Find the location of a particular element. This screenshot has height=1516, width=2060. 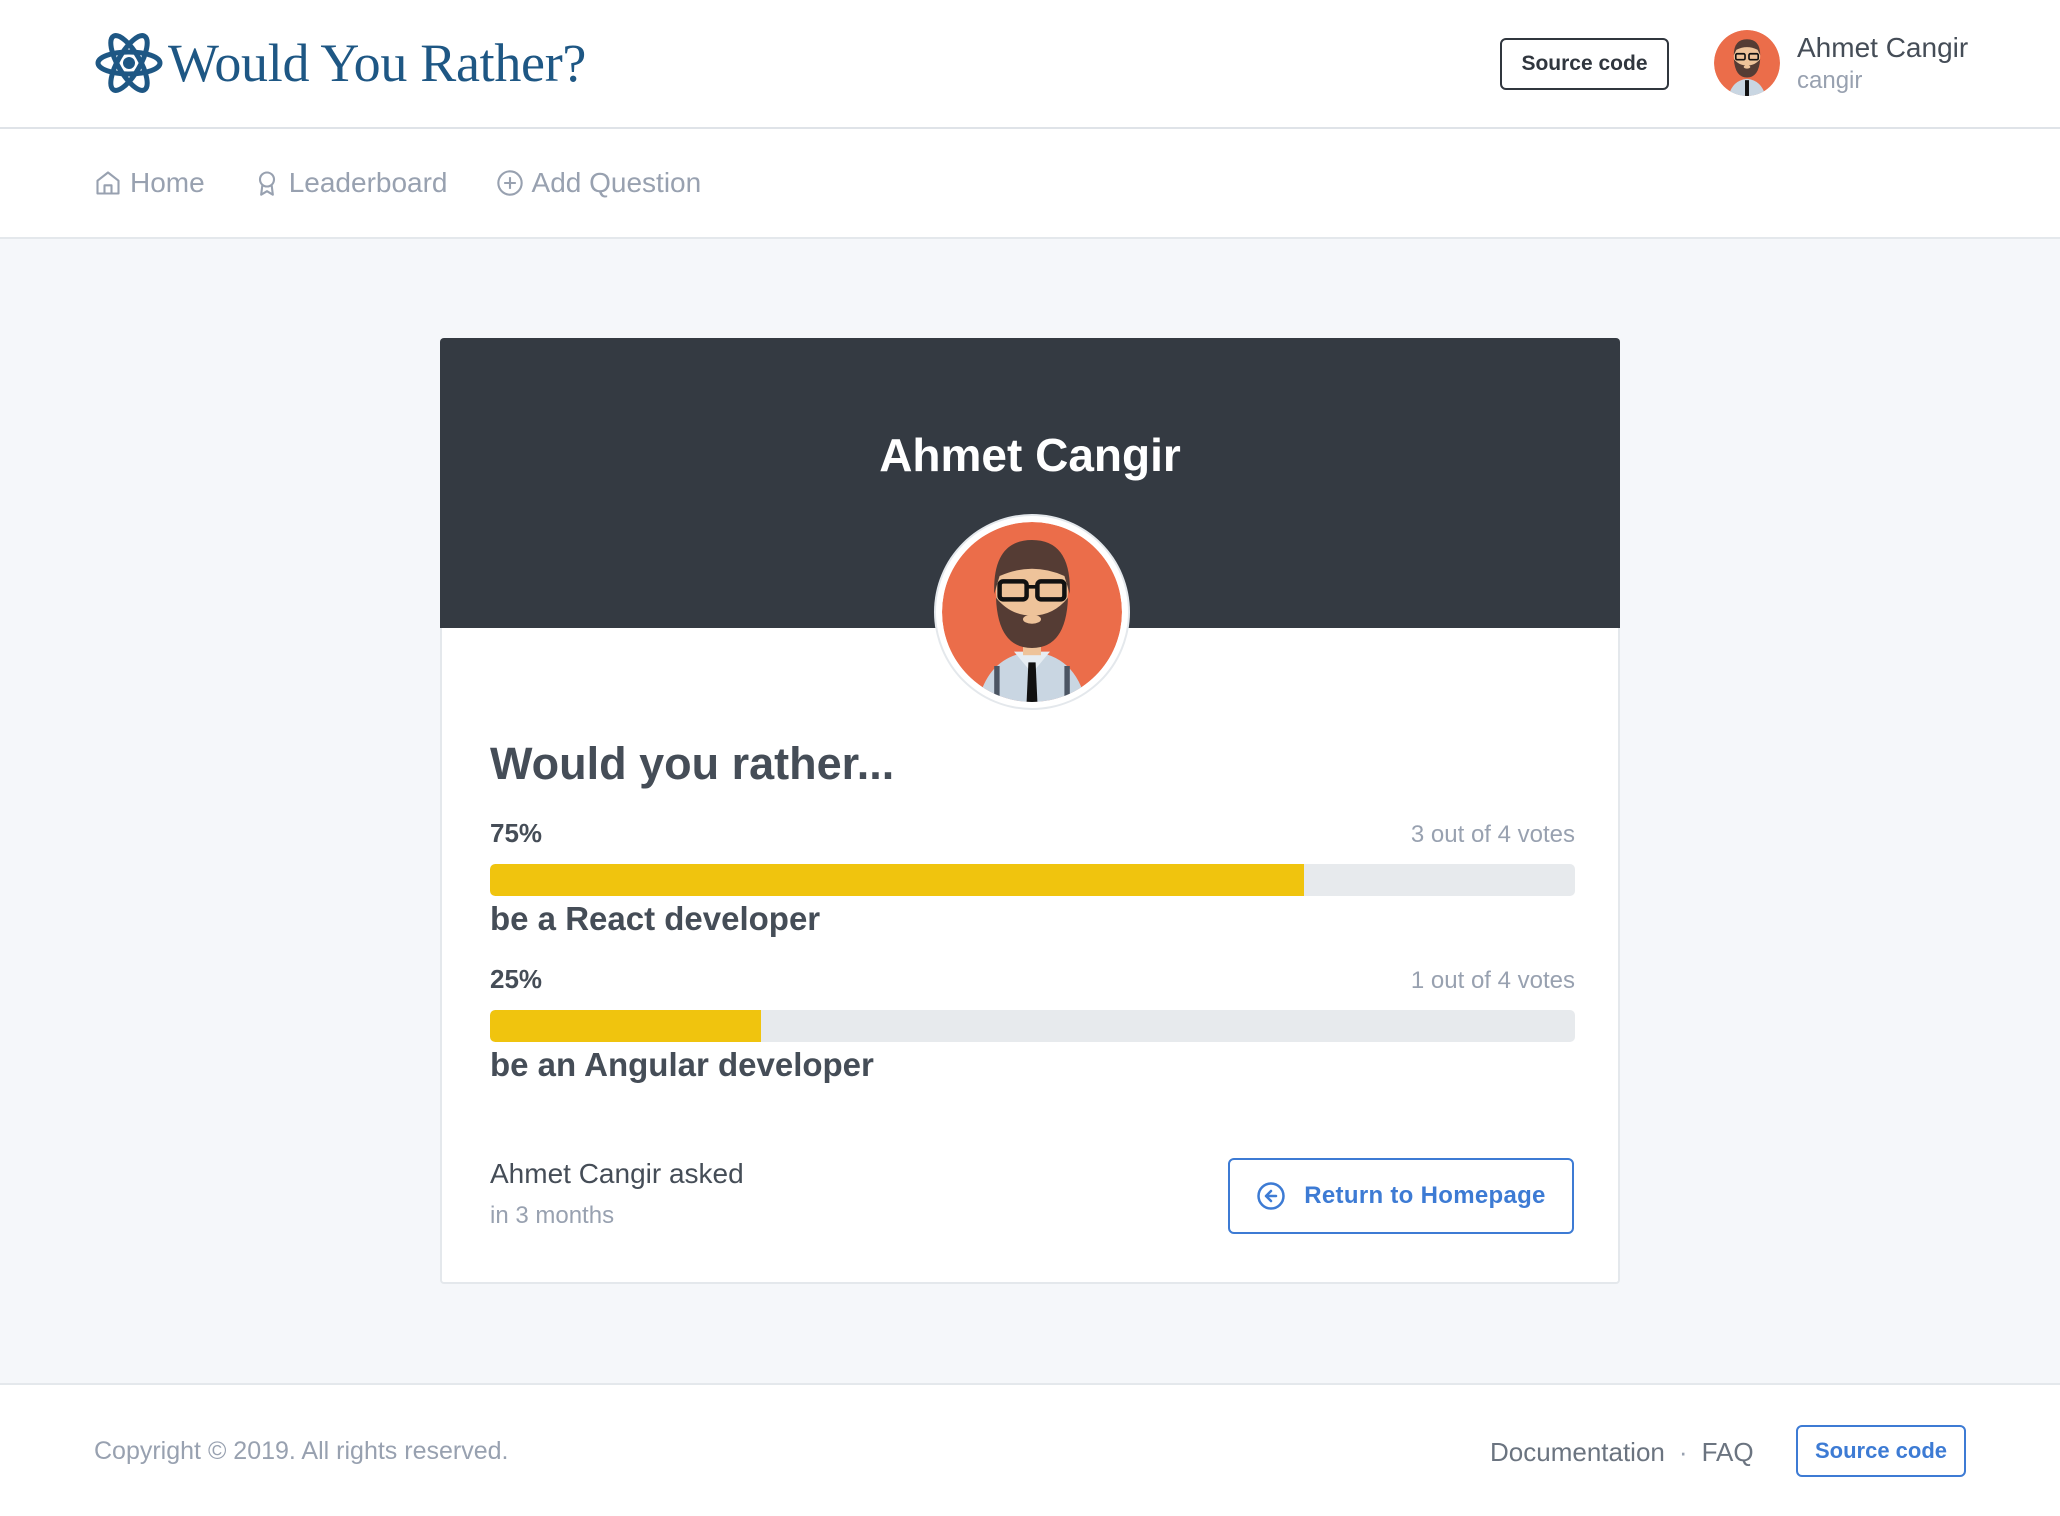

copyright: Copyright © 2019. All rights reserved. is located at coordinates (301, 1451).